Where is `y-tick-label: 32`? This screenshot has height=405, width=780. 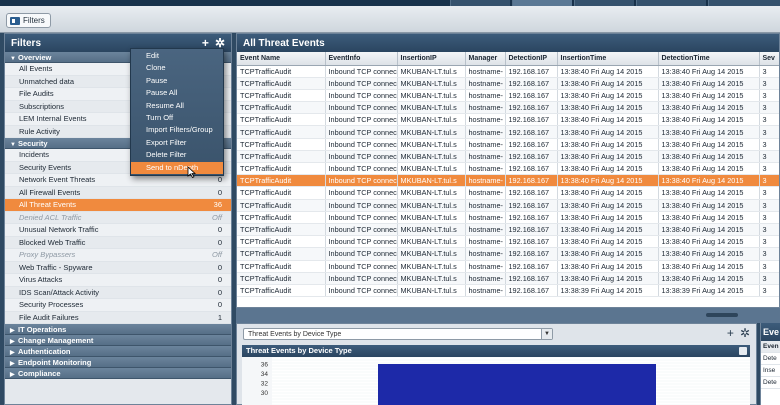
y-tick-label: 32 is located at coordinates (265, 384).